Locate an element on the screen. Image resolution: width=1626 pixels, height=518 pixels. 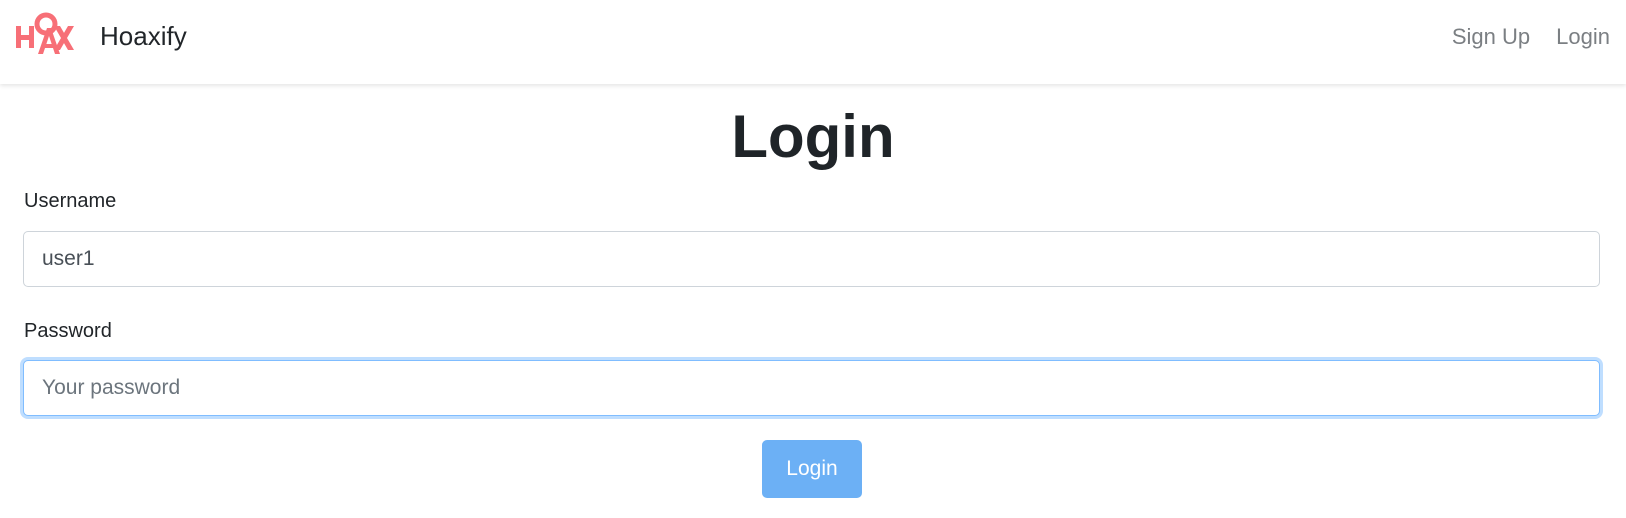
signup-link: Sign Up is located at coordinates (1491, 37).